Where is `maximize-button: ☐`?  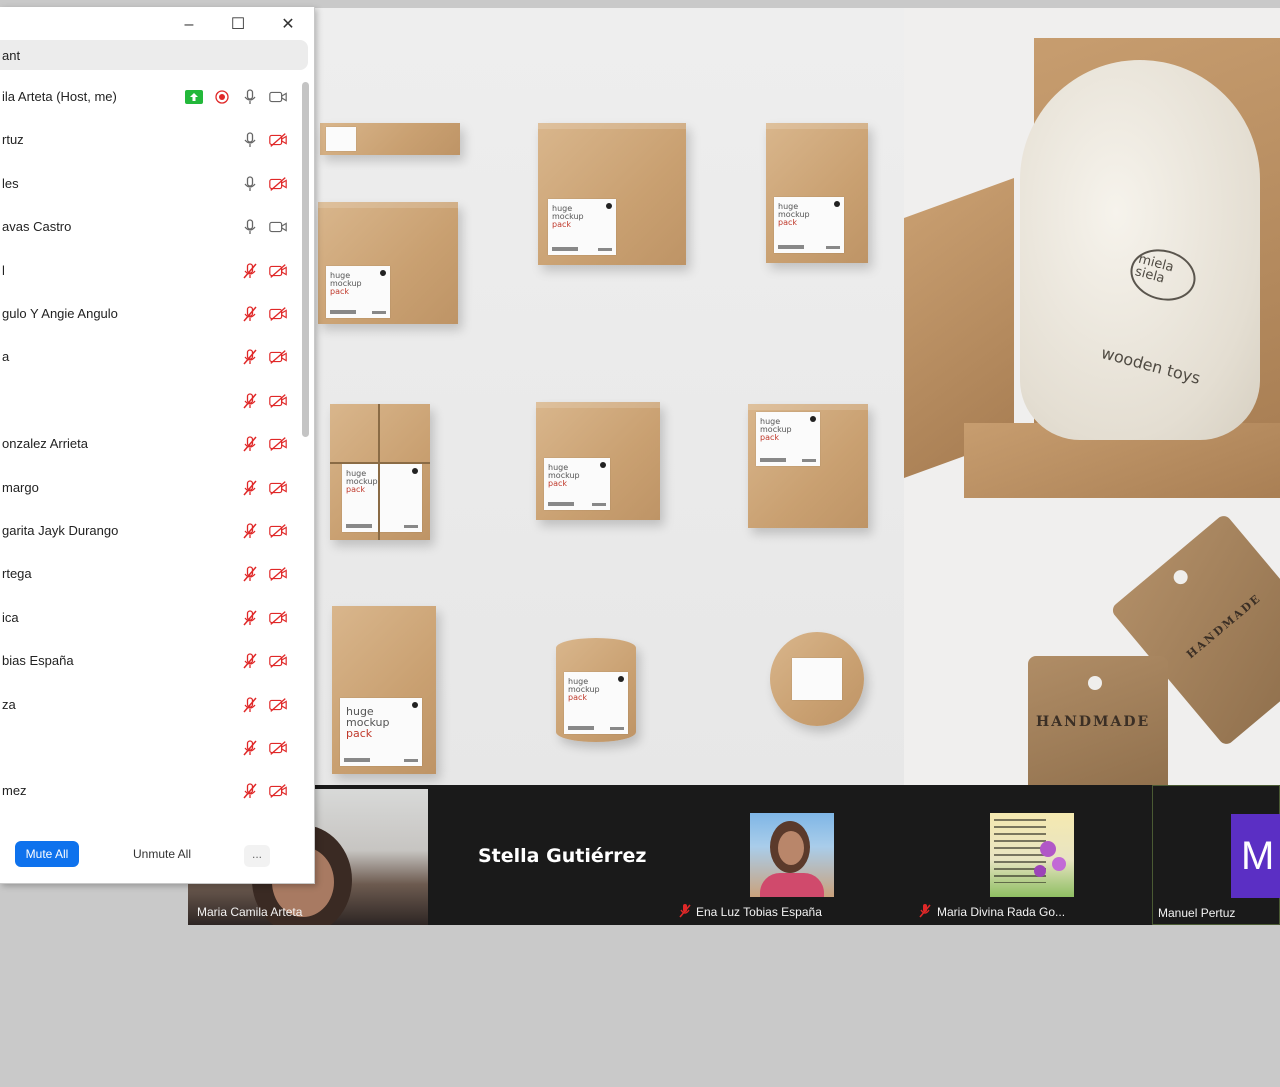 maximize-button: ☐ is located at coordinates (238, 25).